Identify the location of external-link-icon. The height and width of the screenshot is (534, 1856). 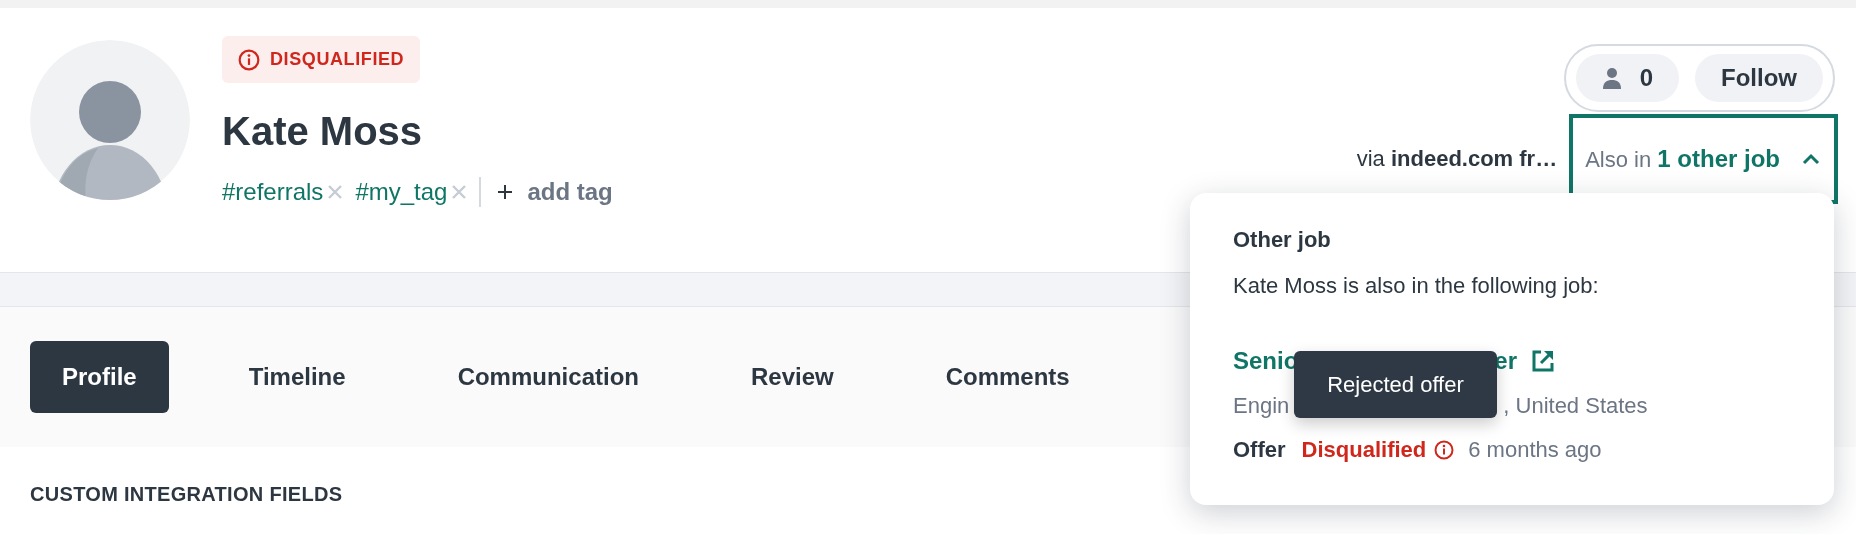
(1543, 361).